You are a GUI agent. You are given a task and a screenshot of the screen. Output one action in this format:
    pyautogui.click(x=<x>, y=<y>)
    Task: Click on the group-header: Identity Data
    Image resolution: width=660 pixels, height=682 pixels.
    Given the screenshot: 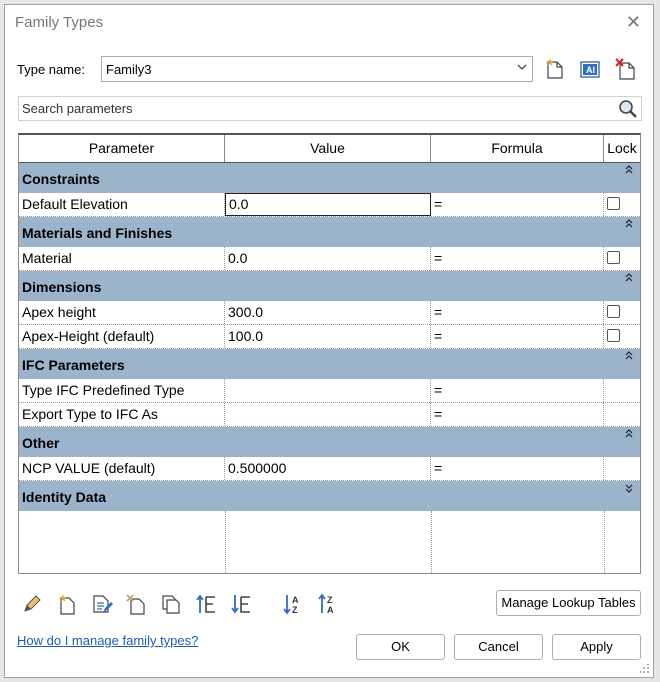 What is the action you would take?
    pyautogui.click(x=329, y=496)
    